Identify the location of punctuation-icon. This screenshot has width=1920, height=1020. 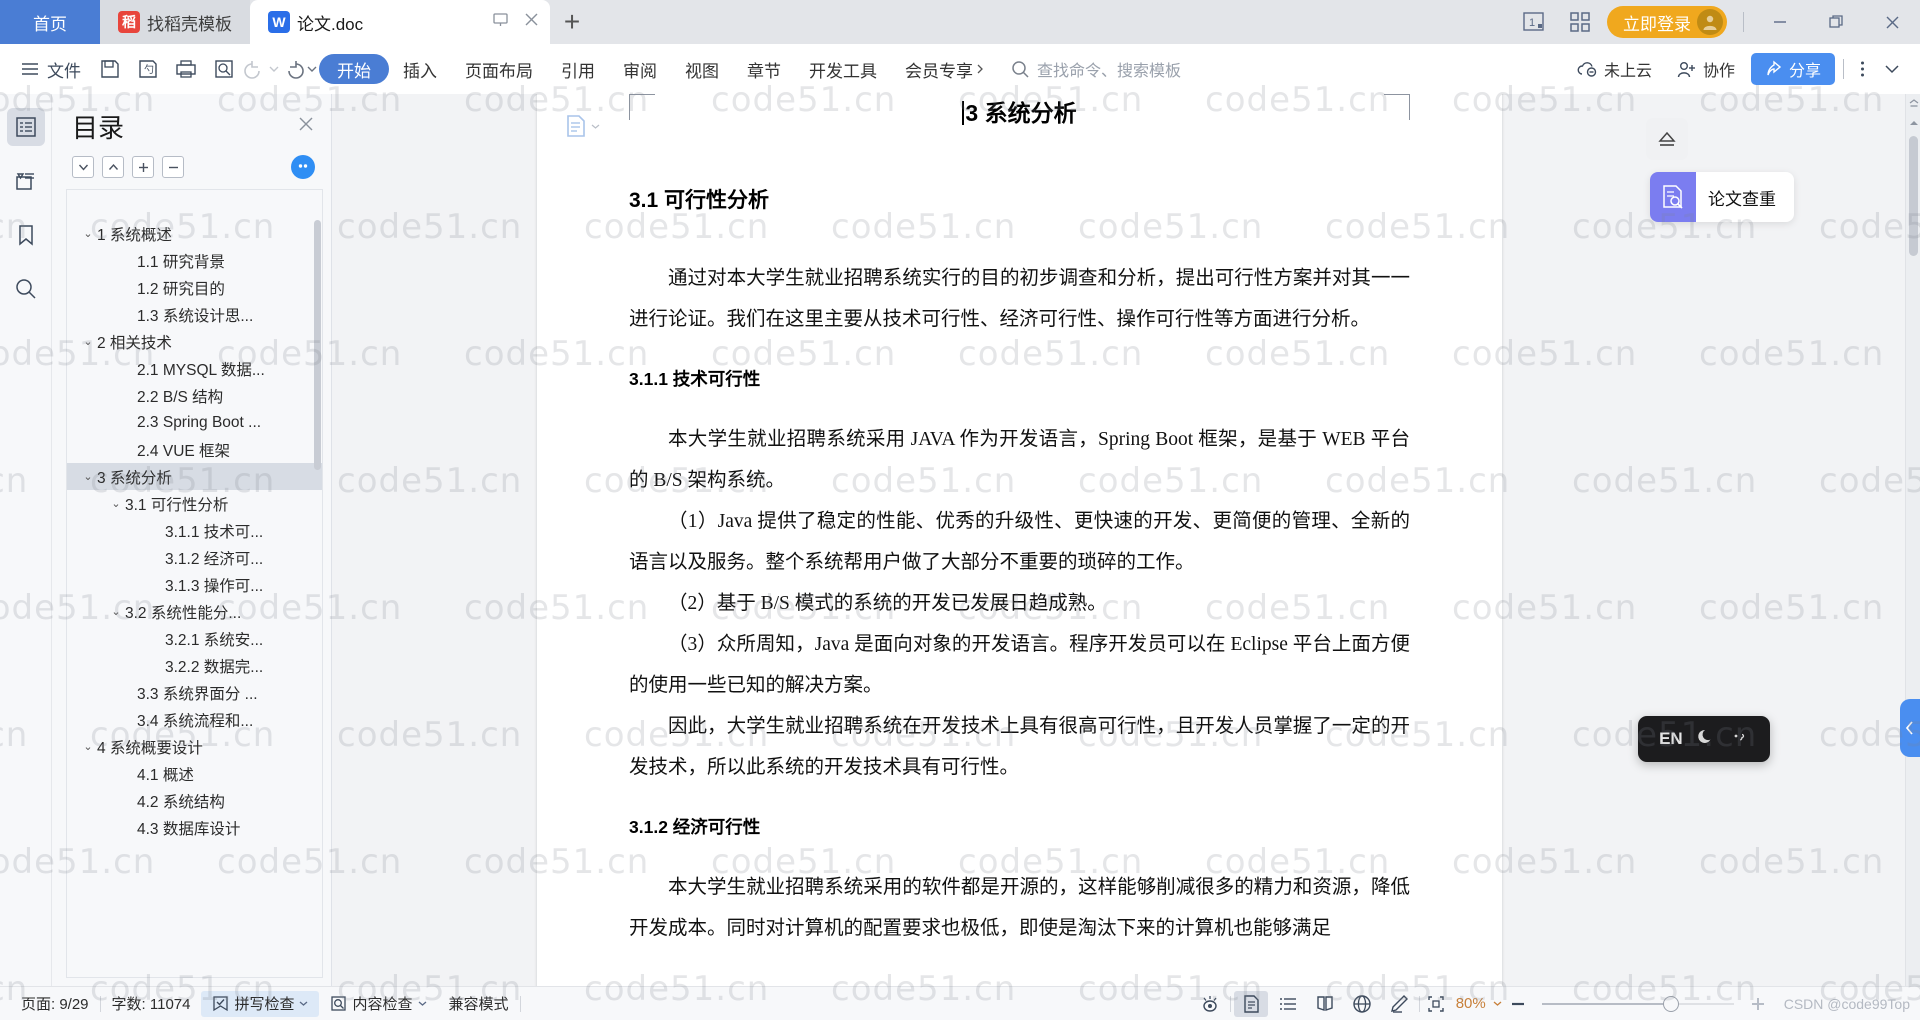
(1739, 739).